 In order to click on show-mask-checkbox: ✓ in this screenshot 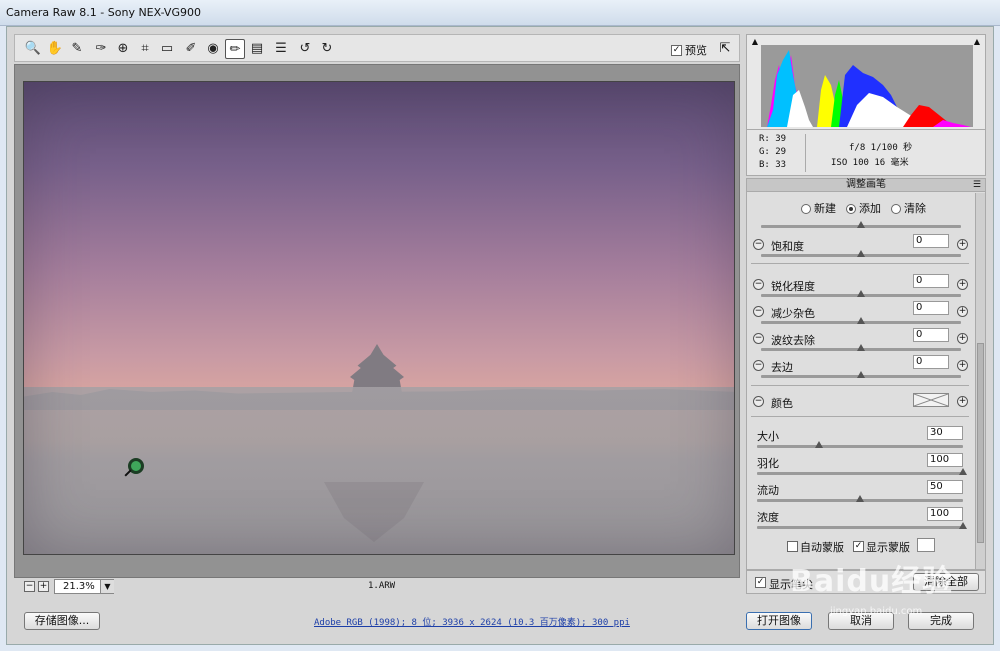, I will do `click(858, 546)`.